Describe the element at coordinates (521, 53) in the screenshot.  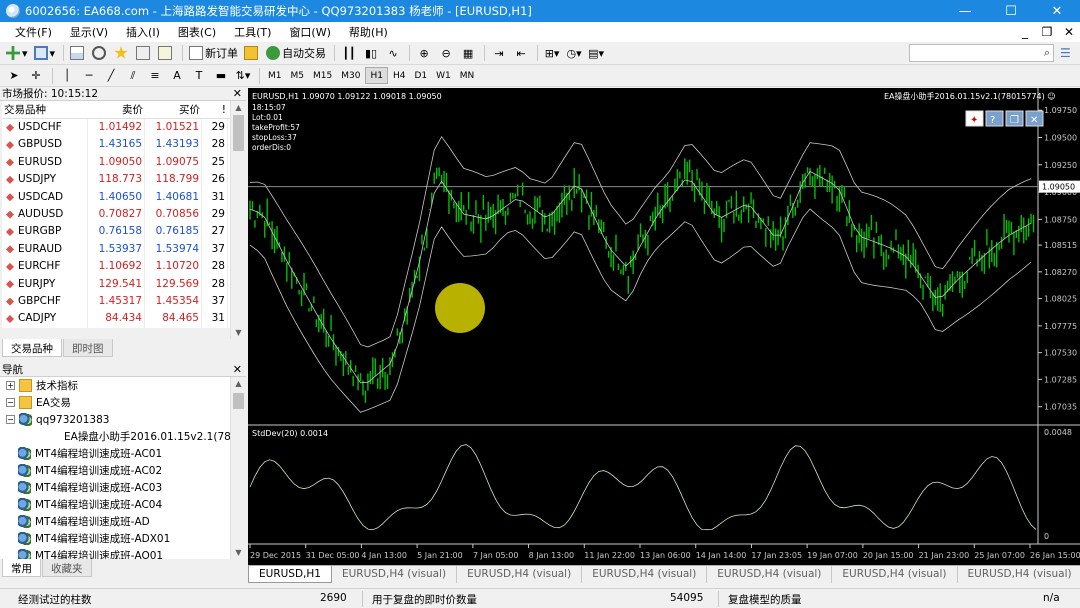
I see `chart-shift-icon: ⇤` at that location.